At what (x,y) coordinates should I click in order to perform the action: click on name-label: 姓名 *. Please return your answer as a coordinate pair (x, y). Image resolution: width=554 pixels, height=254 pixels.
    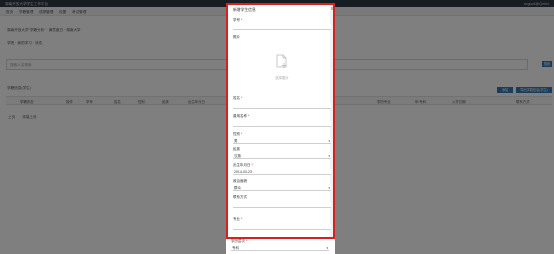
    Looking at the image, I should click on (238, 98).